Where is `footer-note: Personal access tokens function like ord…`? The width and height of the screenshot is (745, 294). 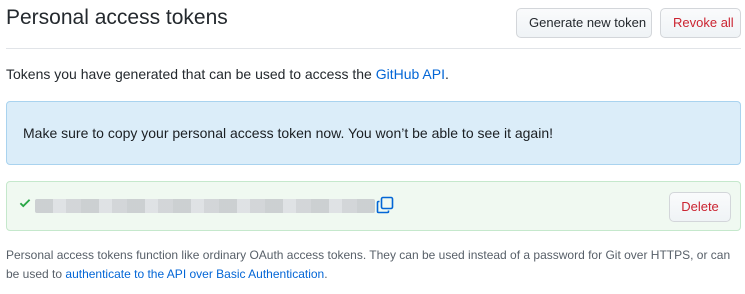
footer-note: Personal access tokens function like ord… is located at coordinates (373, 265).